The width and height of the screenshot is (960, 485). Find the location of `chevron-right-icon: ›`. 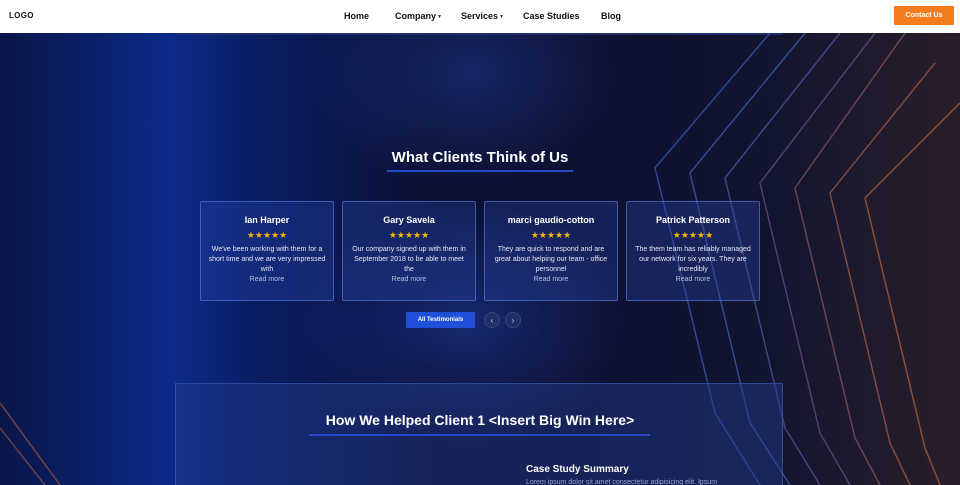

chevron-right-icon: › is located at coordinates (513, 320).